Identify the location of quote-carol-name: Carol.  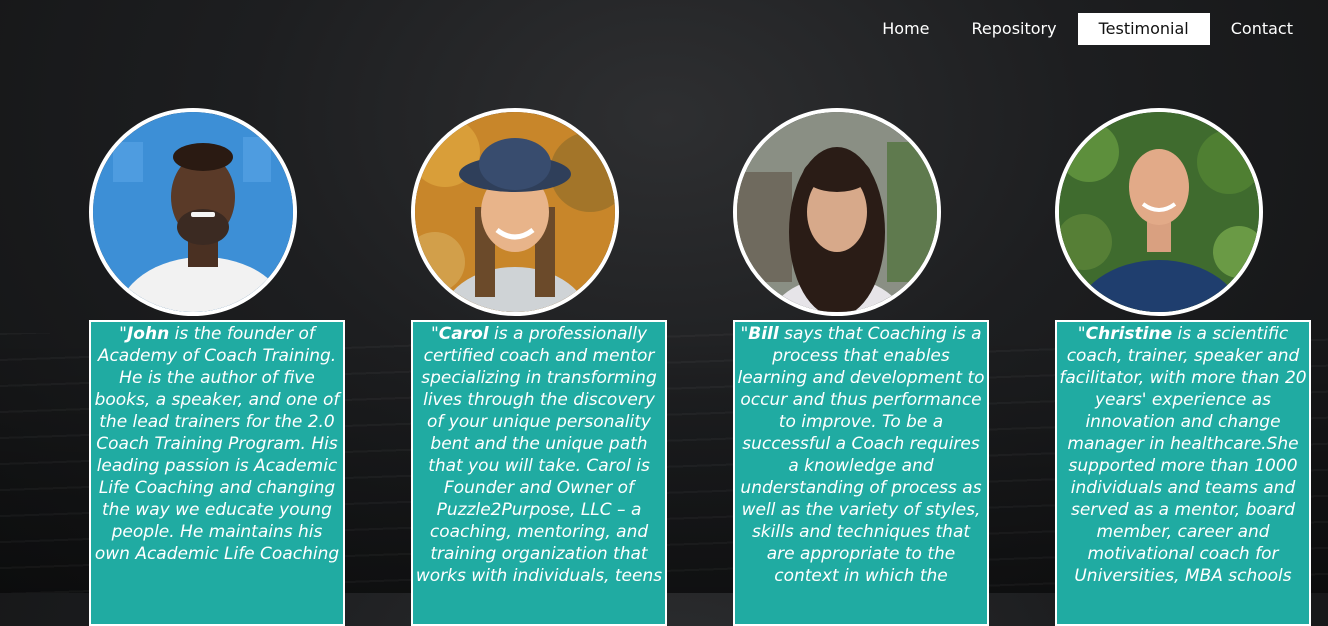
(463, 334).